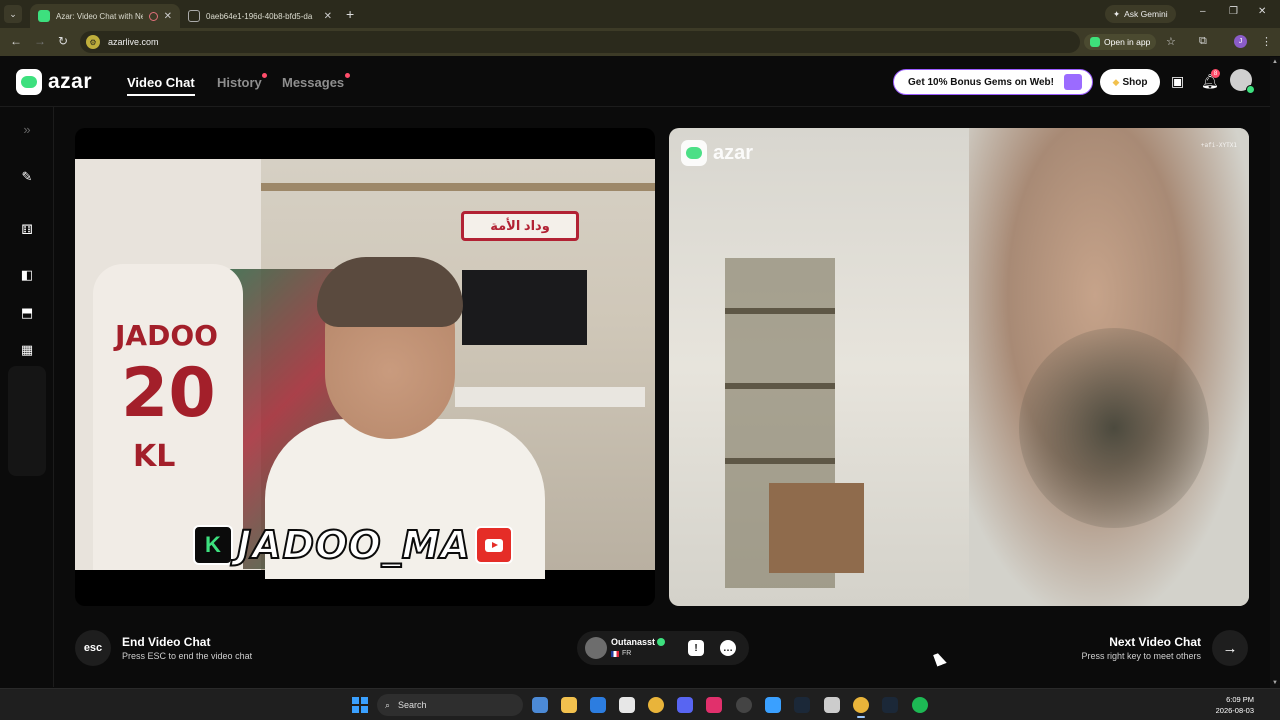 The width and height of the screenshot is (1280, 720). I want to click on azar-watermark: azar, so click(717, 153).